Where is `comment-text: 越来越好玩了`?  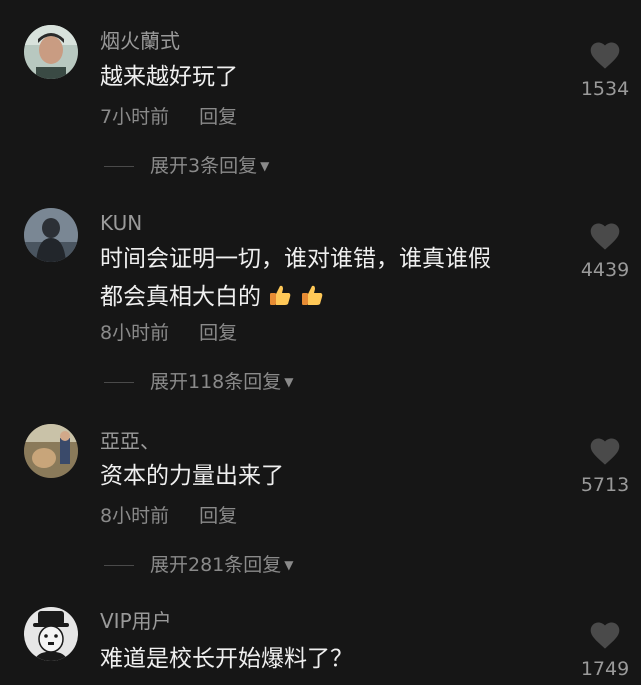 comment-text: 越来越好玩了 is located at coordinates (169, 77).